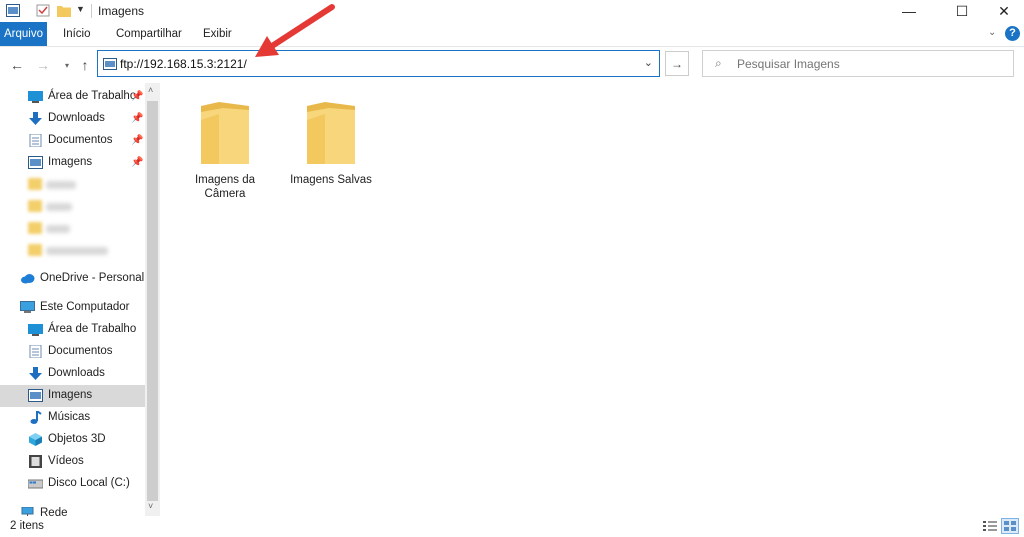 Image resolution: width=1024 pixels, height=537 pixels. What do you see at coordinates (36, 417) in the screenshot?
I see `music-icon` at bounding box center [36, 417].